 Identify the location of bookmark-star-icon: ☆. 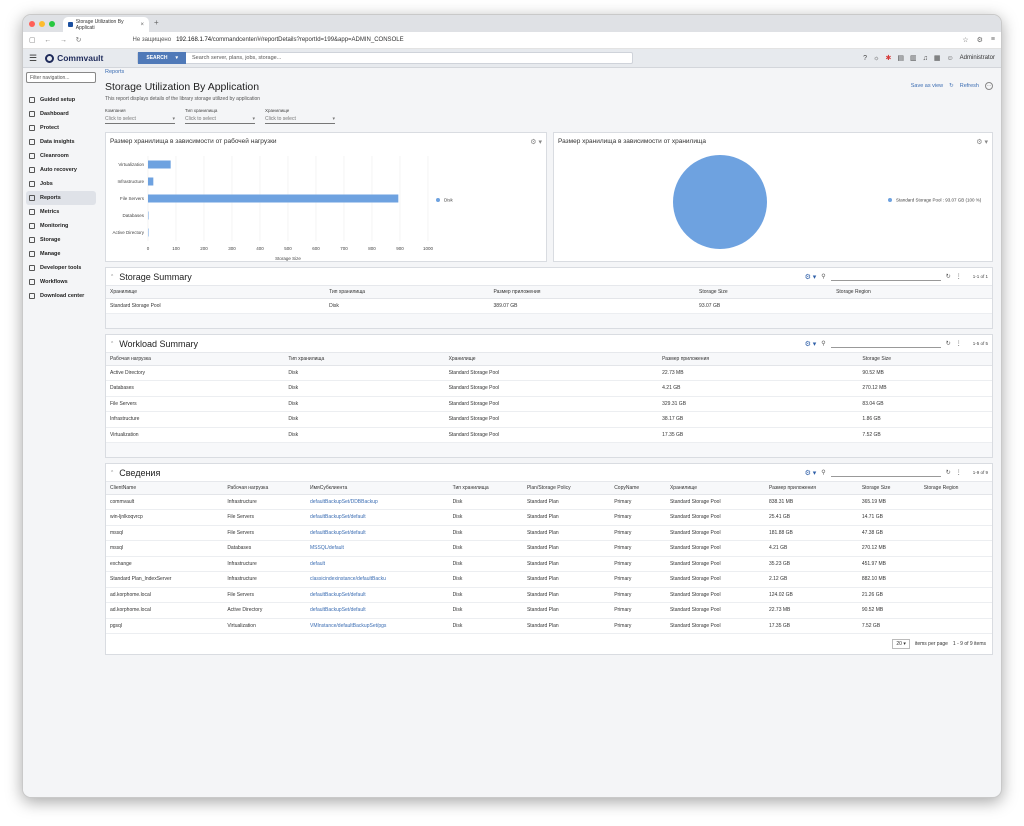
(965, 40).